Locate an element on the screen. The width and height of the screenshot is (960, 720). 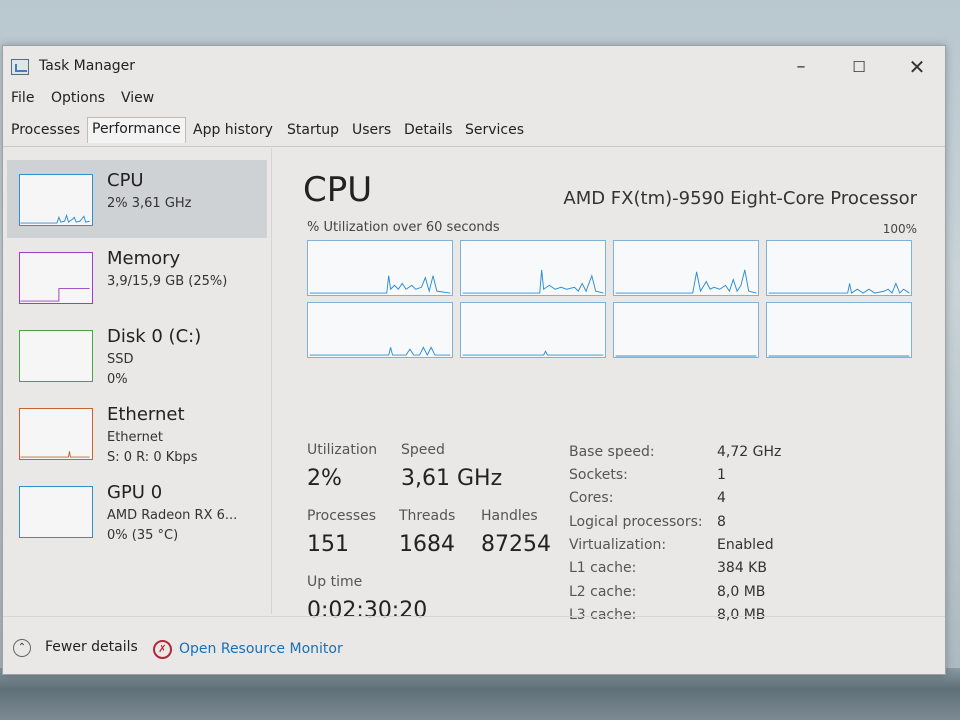
spec-label: Sockets: is located at coordinates (598, 475).